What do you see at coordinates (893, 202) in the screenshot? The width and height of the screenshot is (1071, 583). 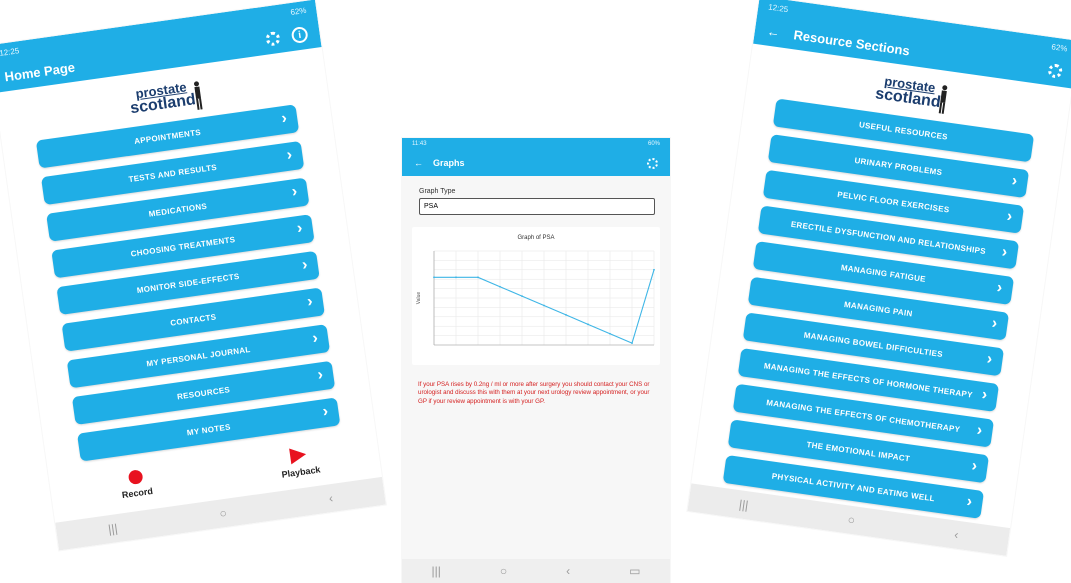 I see `menu-button-label: PELVIC FLOOR EXERCISES` at bounding box center [893, 202].